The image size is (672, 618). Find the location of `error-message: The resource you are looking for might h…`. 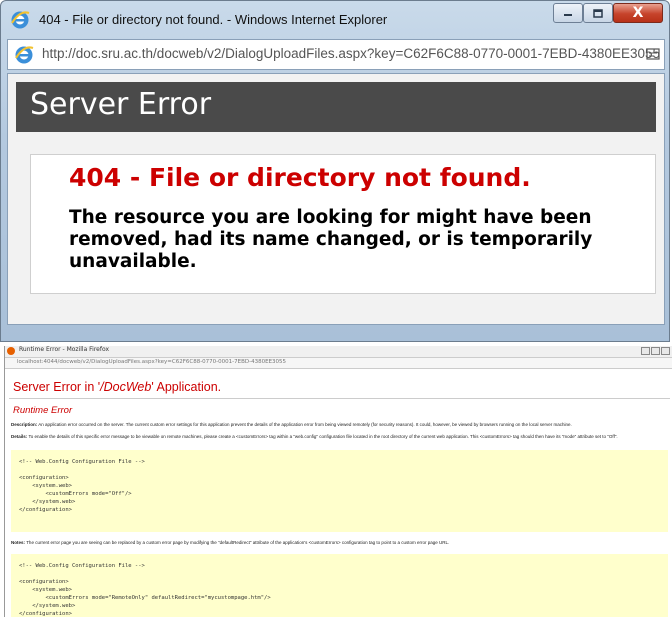

error-message: The resource you are looking for might h… is located at coordinates (331, 239).